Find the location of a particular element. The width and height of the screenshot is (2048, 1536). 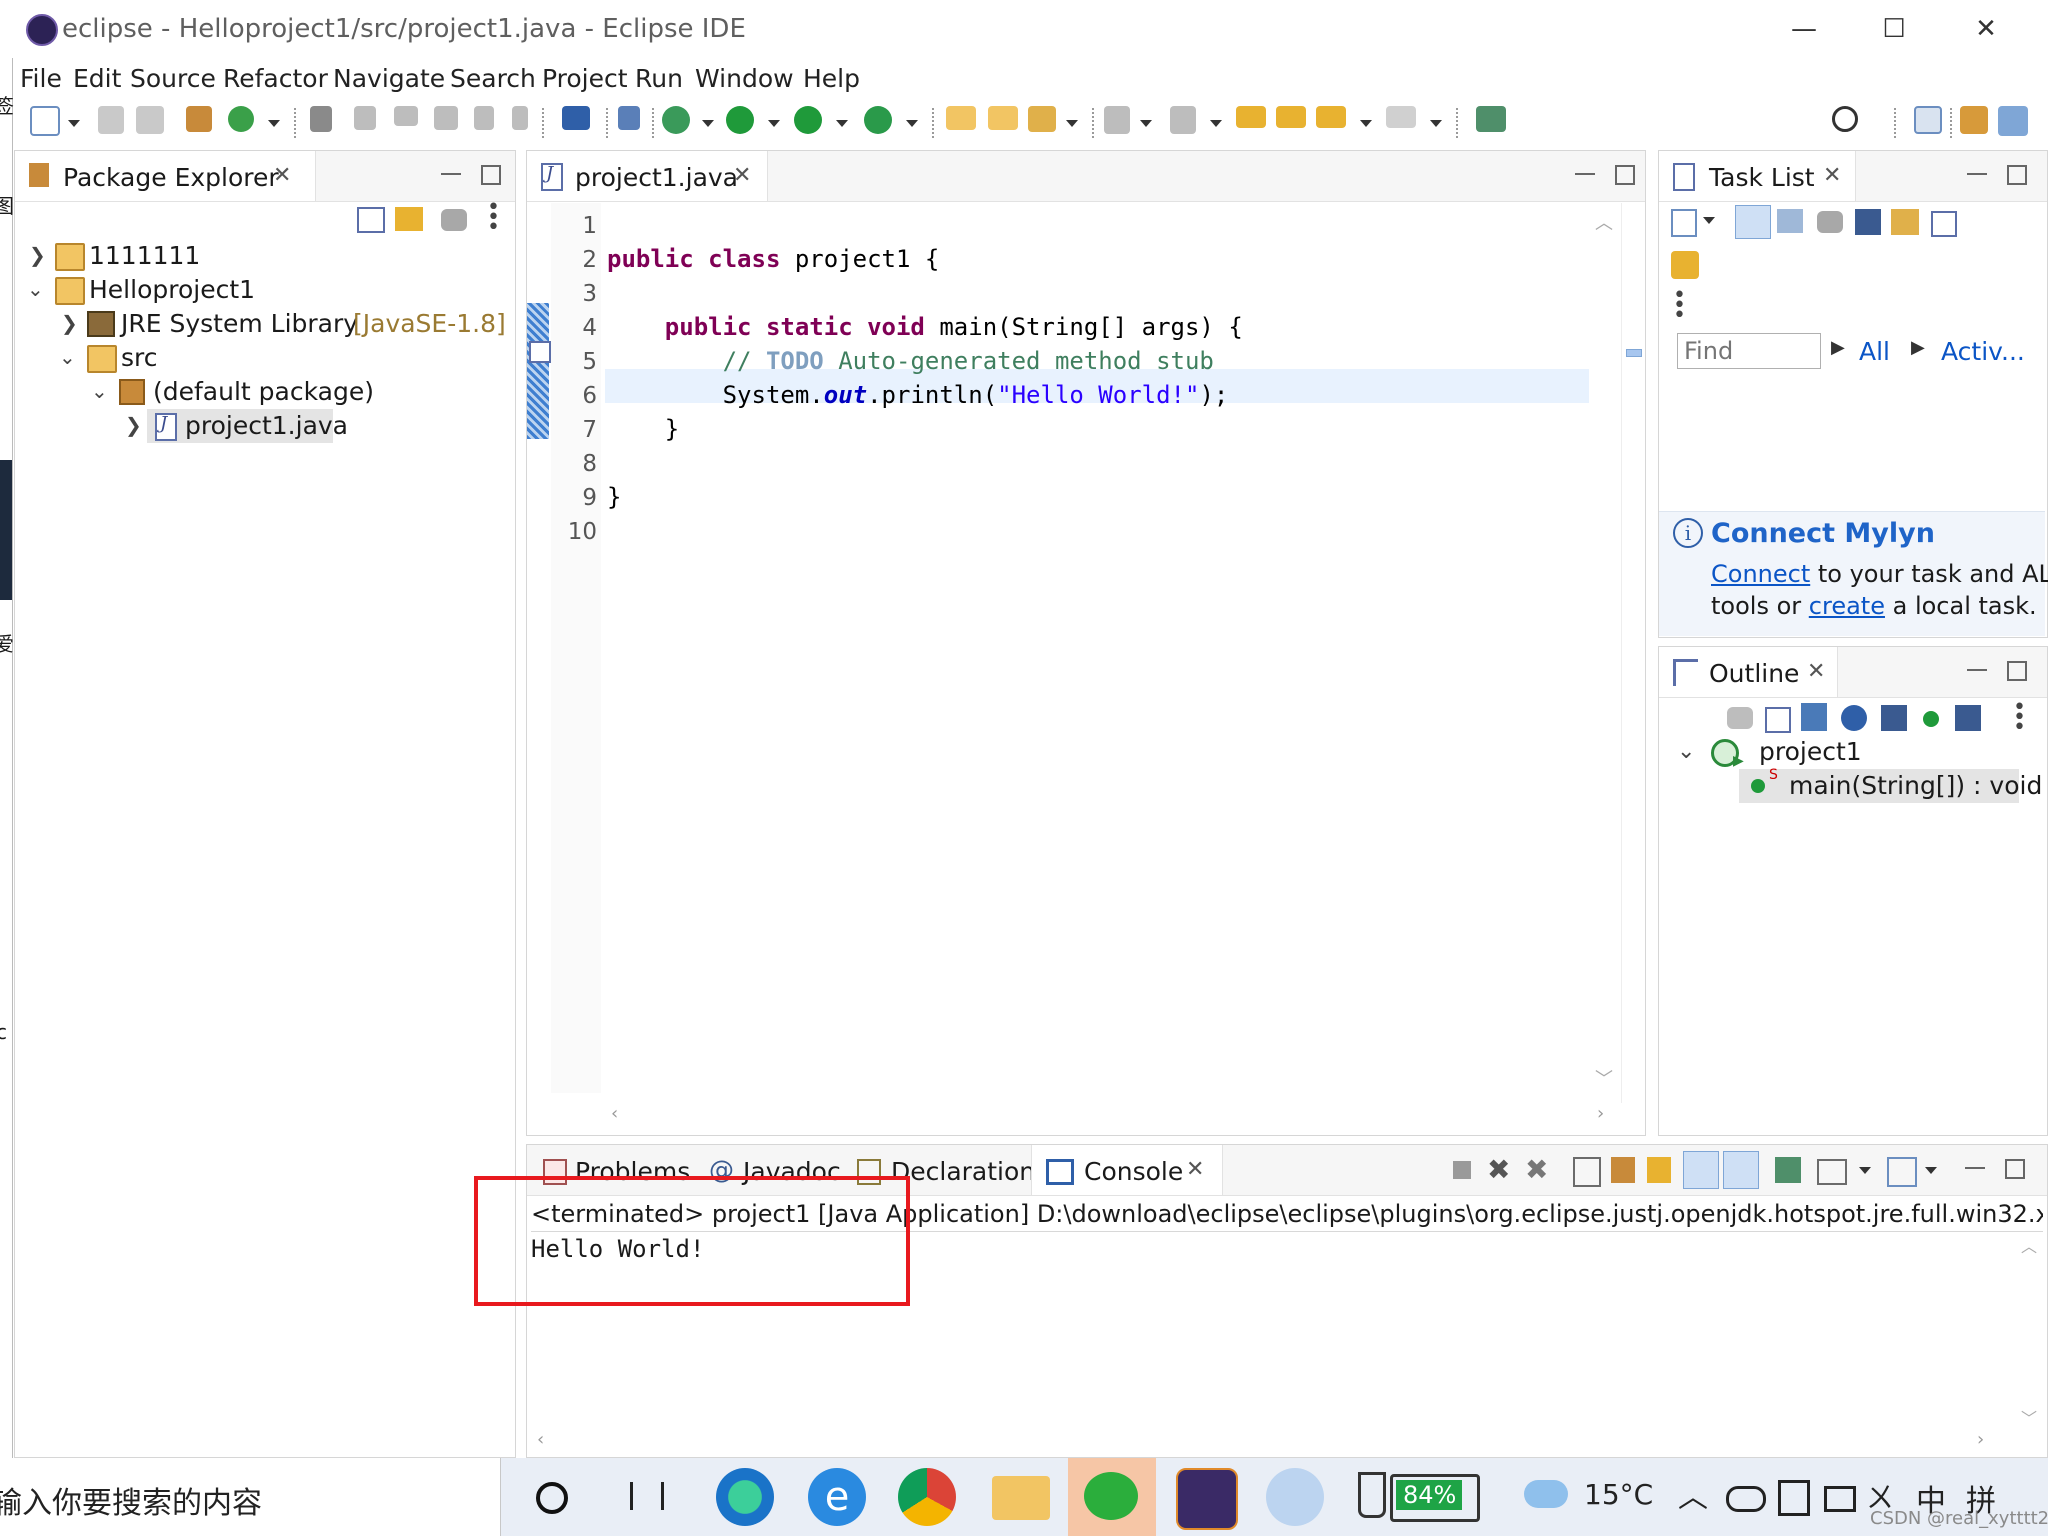

tab-project1-java: project1.java ✕ is located at coordinates (647, 176).